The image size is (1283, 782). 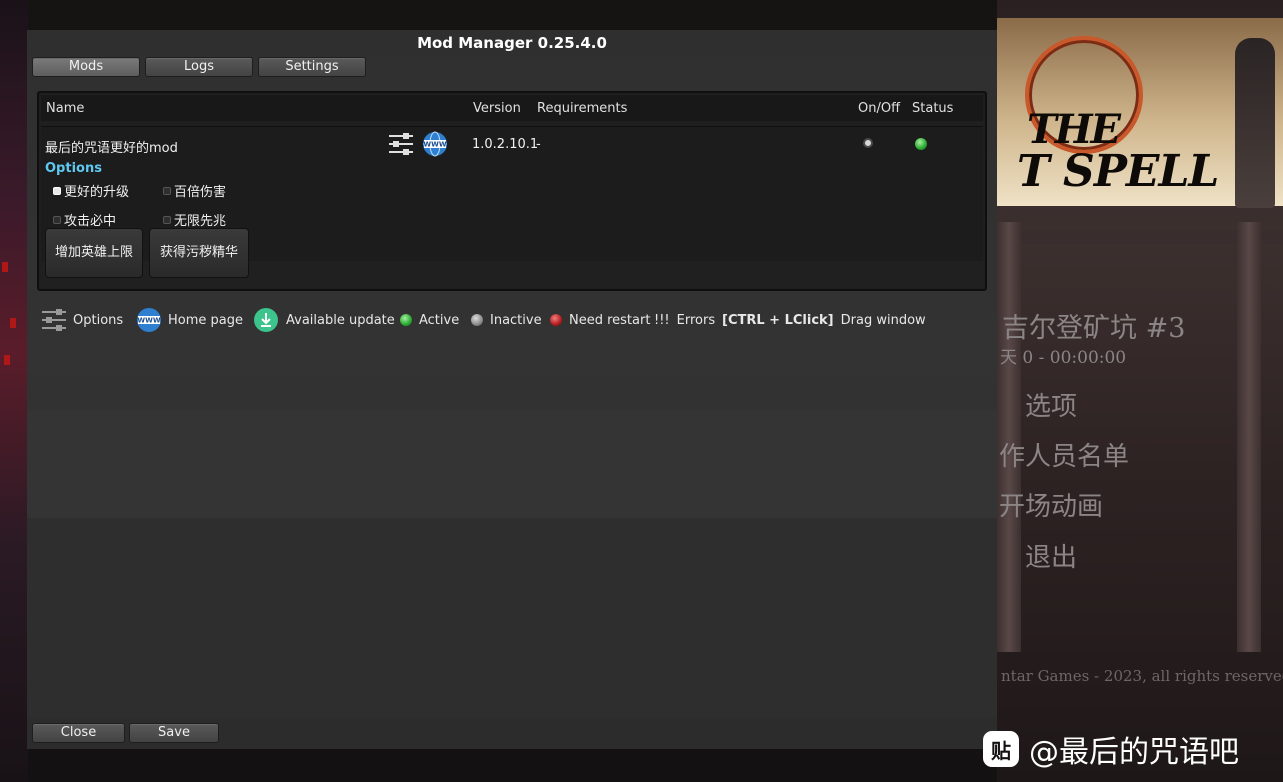 What do you see at coordinates (538, 144) in the screenshot?
I see `mod-requirements: -` at bounding box center [538, 144].